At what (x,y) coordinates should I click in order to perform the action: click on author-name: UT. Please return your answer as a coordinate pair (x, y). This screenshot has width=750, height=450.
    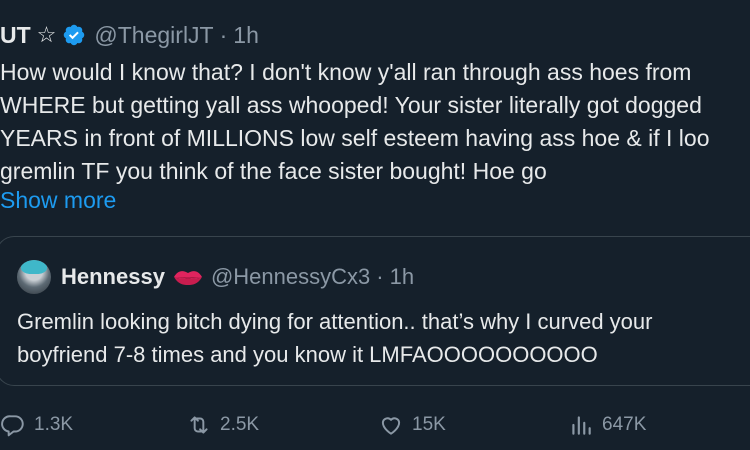
    Looking at the image, I should click on (15, 35).